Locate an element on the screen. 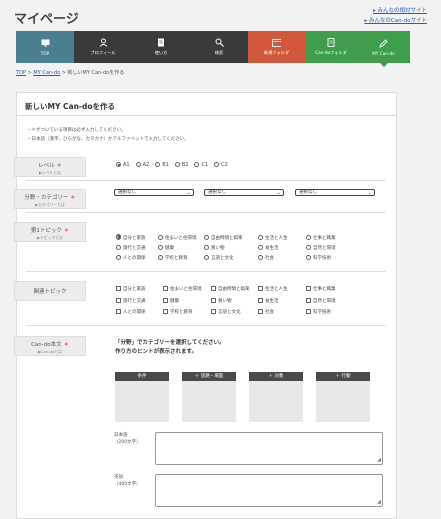  topic1-option: 言語と文化 is located at coordinates (219, 258).